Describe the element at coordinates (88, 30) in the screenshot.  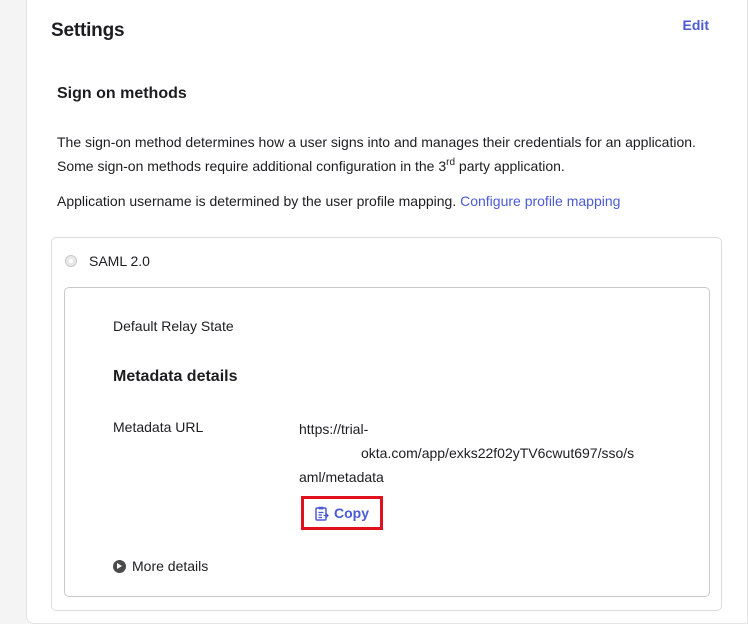
I see `page-title: Settings` at that location.